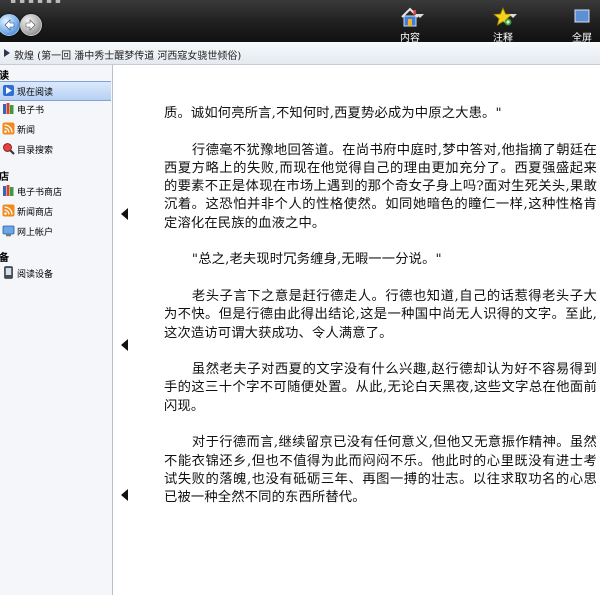  Describe the element at coordinates (8, 210) in the screenshot. I see `news-store-icon` at that location.